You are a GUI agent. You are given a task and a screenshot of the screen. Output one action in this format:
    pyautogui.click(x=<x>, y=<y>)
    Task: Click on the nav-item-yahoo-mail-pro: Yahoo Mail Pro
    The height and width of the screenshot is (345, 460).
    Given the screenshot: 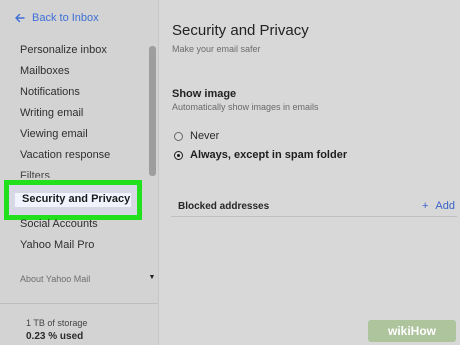 What is the action you would take?
    pyautogui.click(x=74, y=245)
    